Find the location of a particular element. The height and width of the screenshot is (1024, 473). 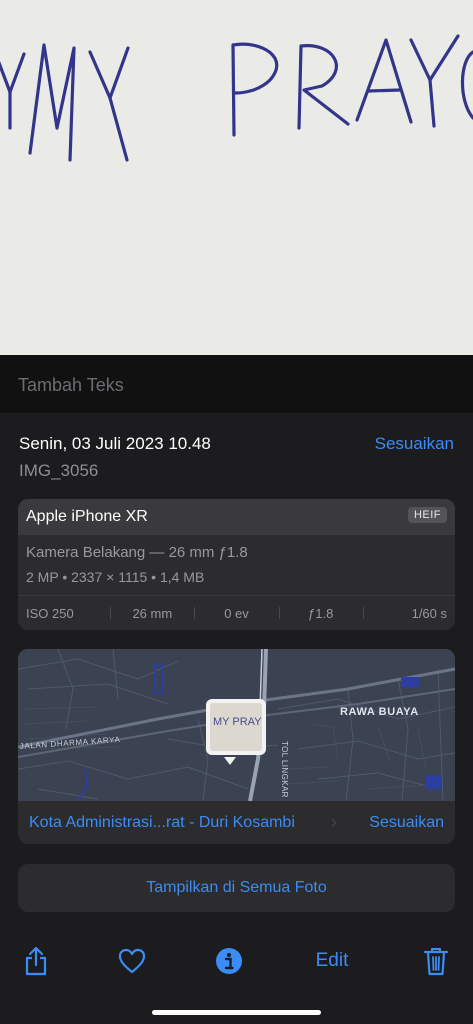

exif-shutter: 1/60 s is located at coordinates (408, 613).